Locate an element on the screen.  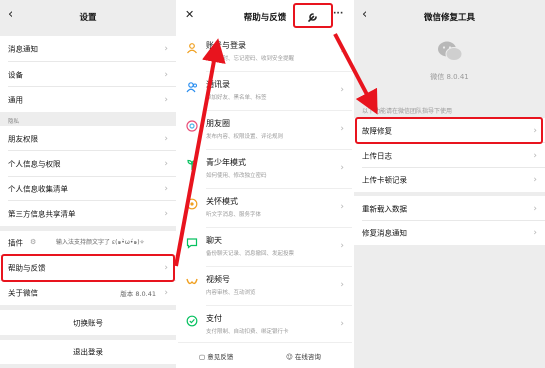
help-item-teen-mode: 青少年模式 如何使用、修改独立密码 › is located at coordinates (265, 169).